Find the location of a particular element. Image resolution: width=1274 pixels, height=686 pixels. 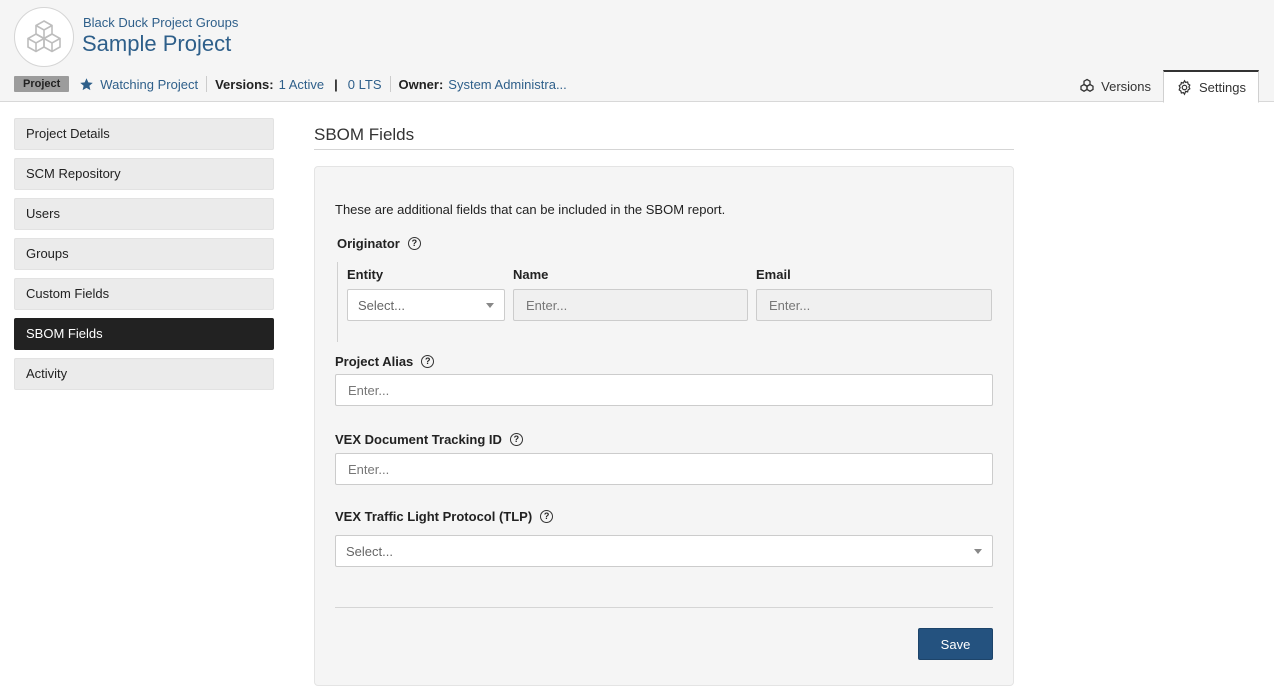

lts-versions-link: 0 LTS is located at coordinates (365, 84).